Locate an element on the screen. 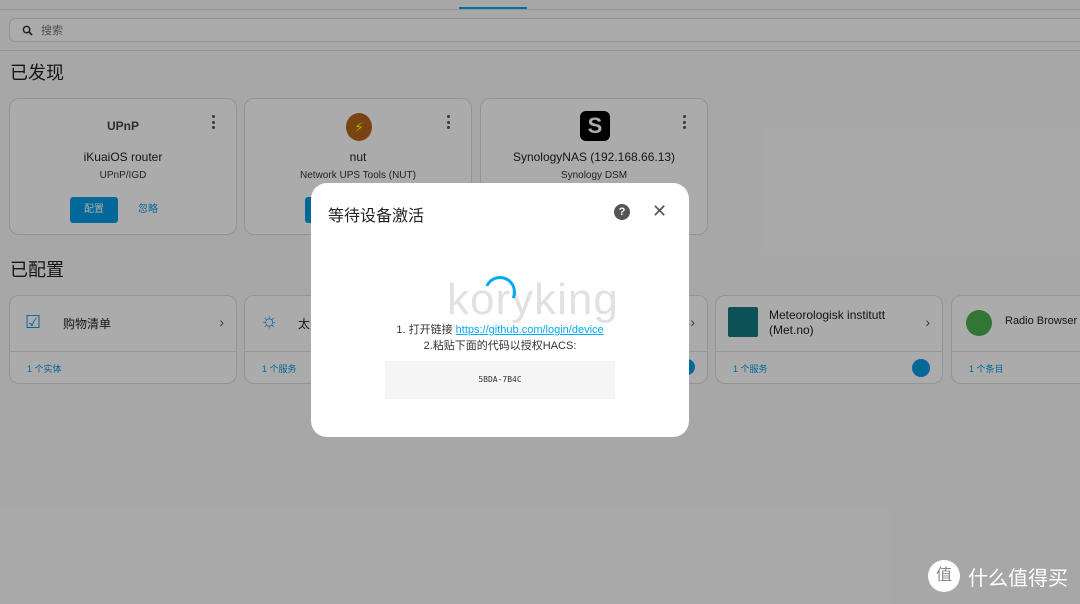  github-device-link: https://github.com/login/device is located at coordinates (530, 330).